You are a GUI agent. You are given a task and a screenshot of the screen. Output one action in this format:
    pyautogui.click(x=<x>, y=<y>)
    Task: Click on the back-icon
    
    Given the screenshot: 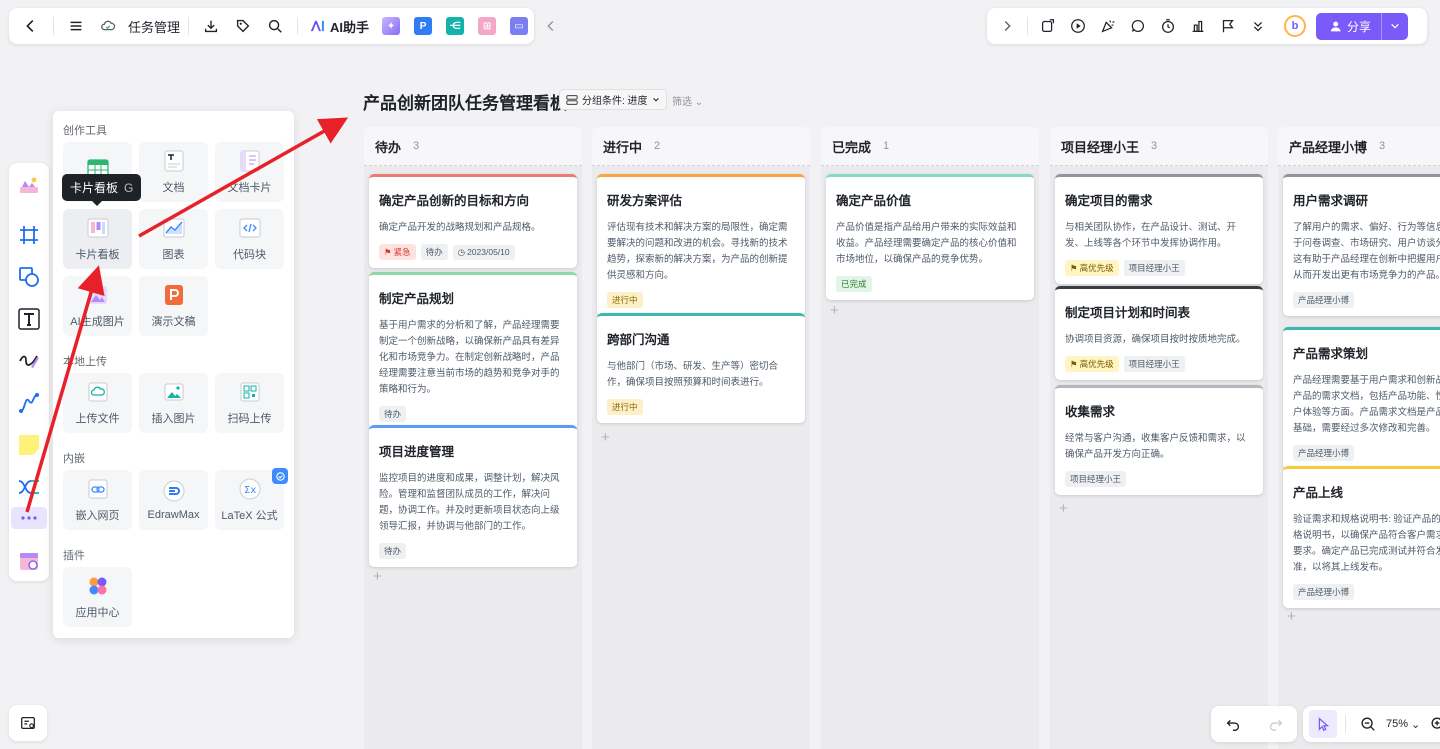 What is the action you would take?
    pyautogui.click(x=31, y=26)
    